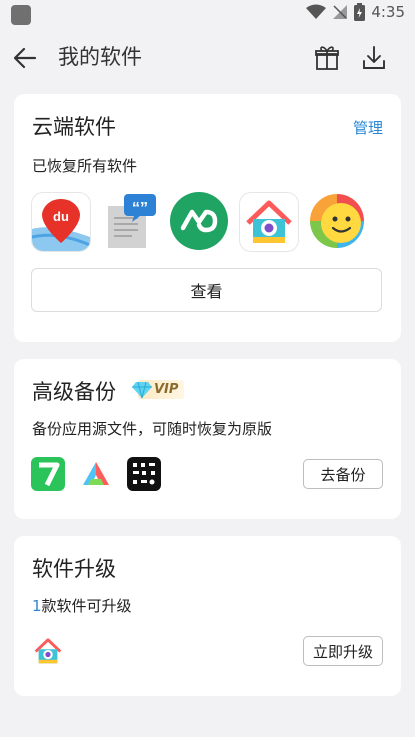 The width and height of the screenshot is (415, 737). I want to click on smiley-browser-icon, so click(337, 221).